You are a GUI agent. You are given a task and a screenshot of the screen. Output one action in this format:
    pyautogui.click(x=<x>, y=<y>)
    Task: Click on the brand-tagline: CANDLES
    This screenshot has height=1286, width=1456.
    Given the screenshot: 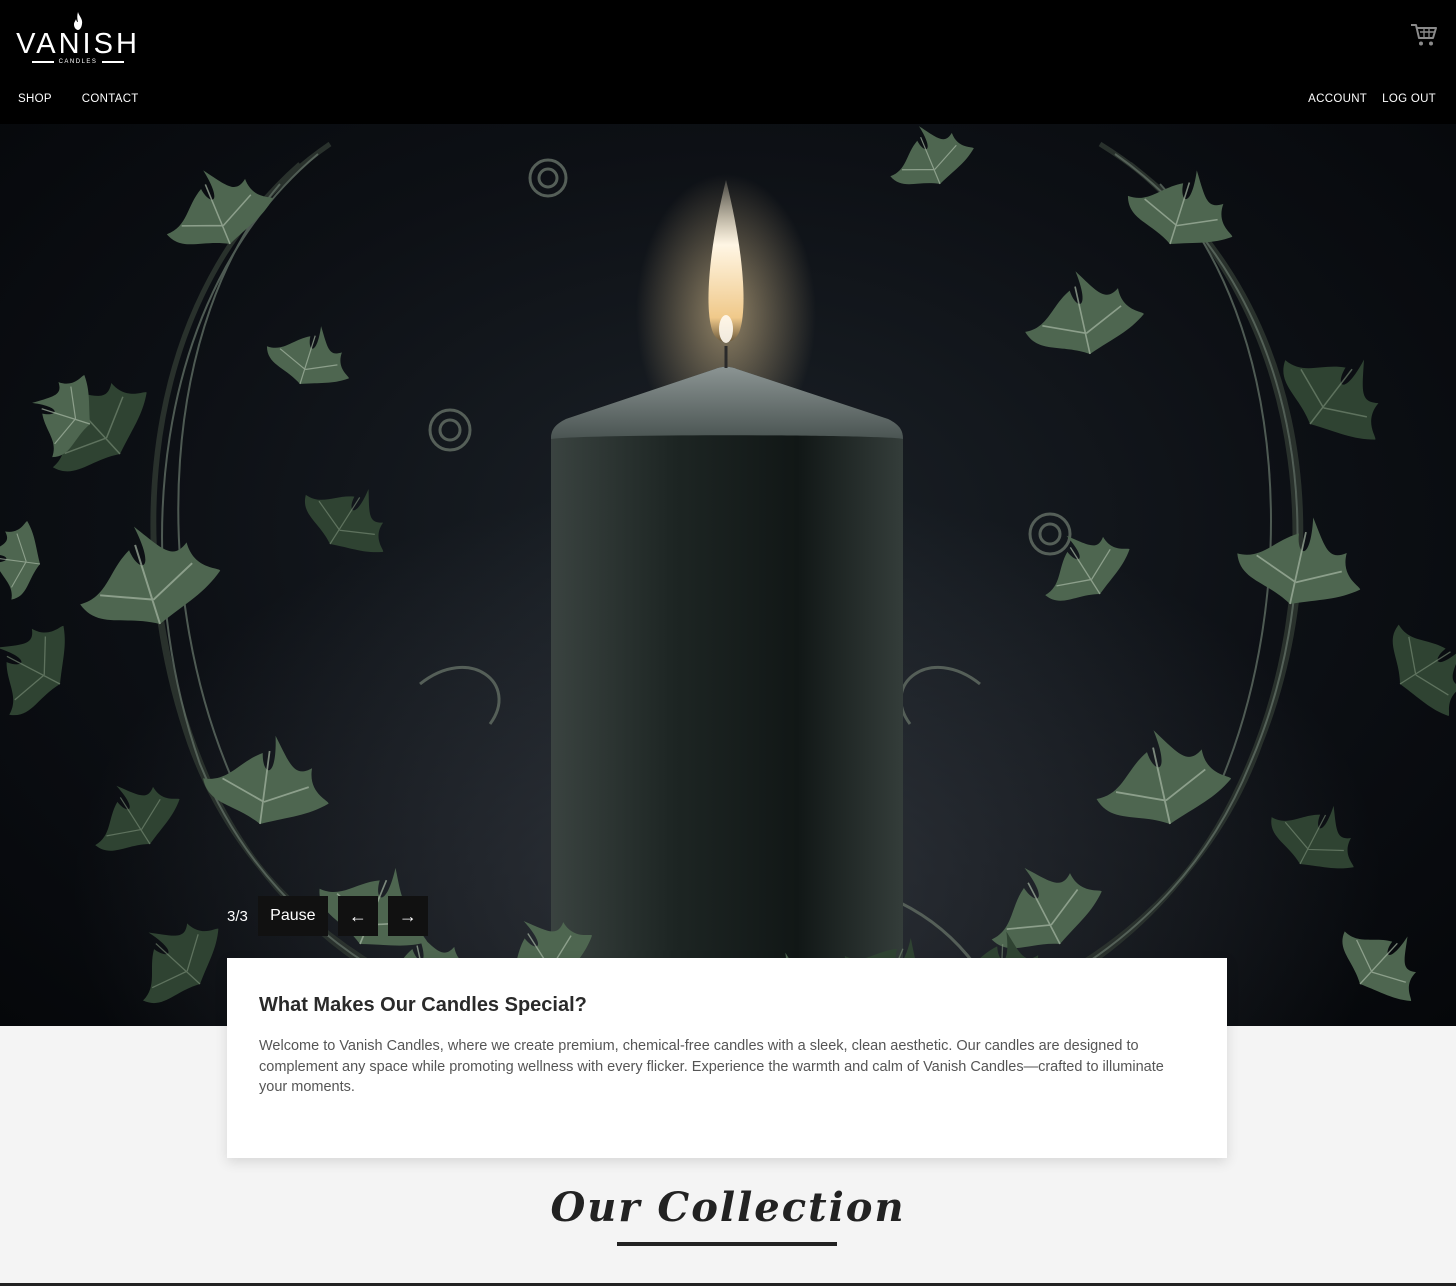 What is the action you would take?
    pyautogui.click(x=78, y=62)
    